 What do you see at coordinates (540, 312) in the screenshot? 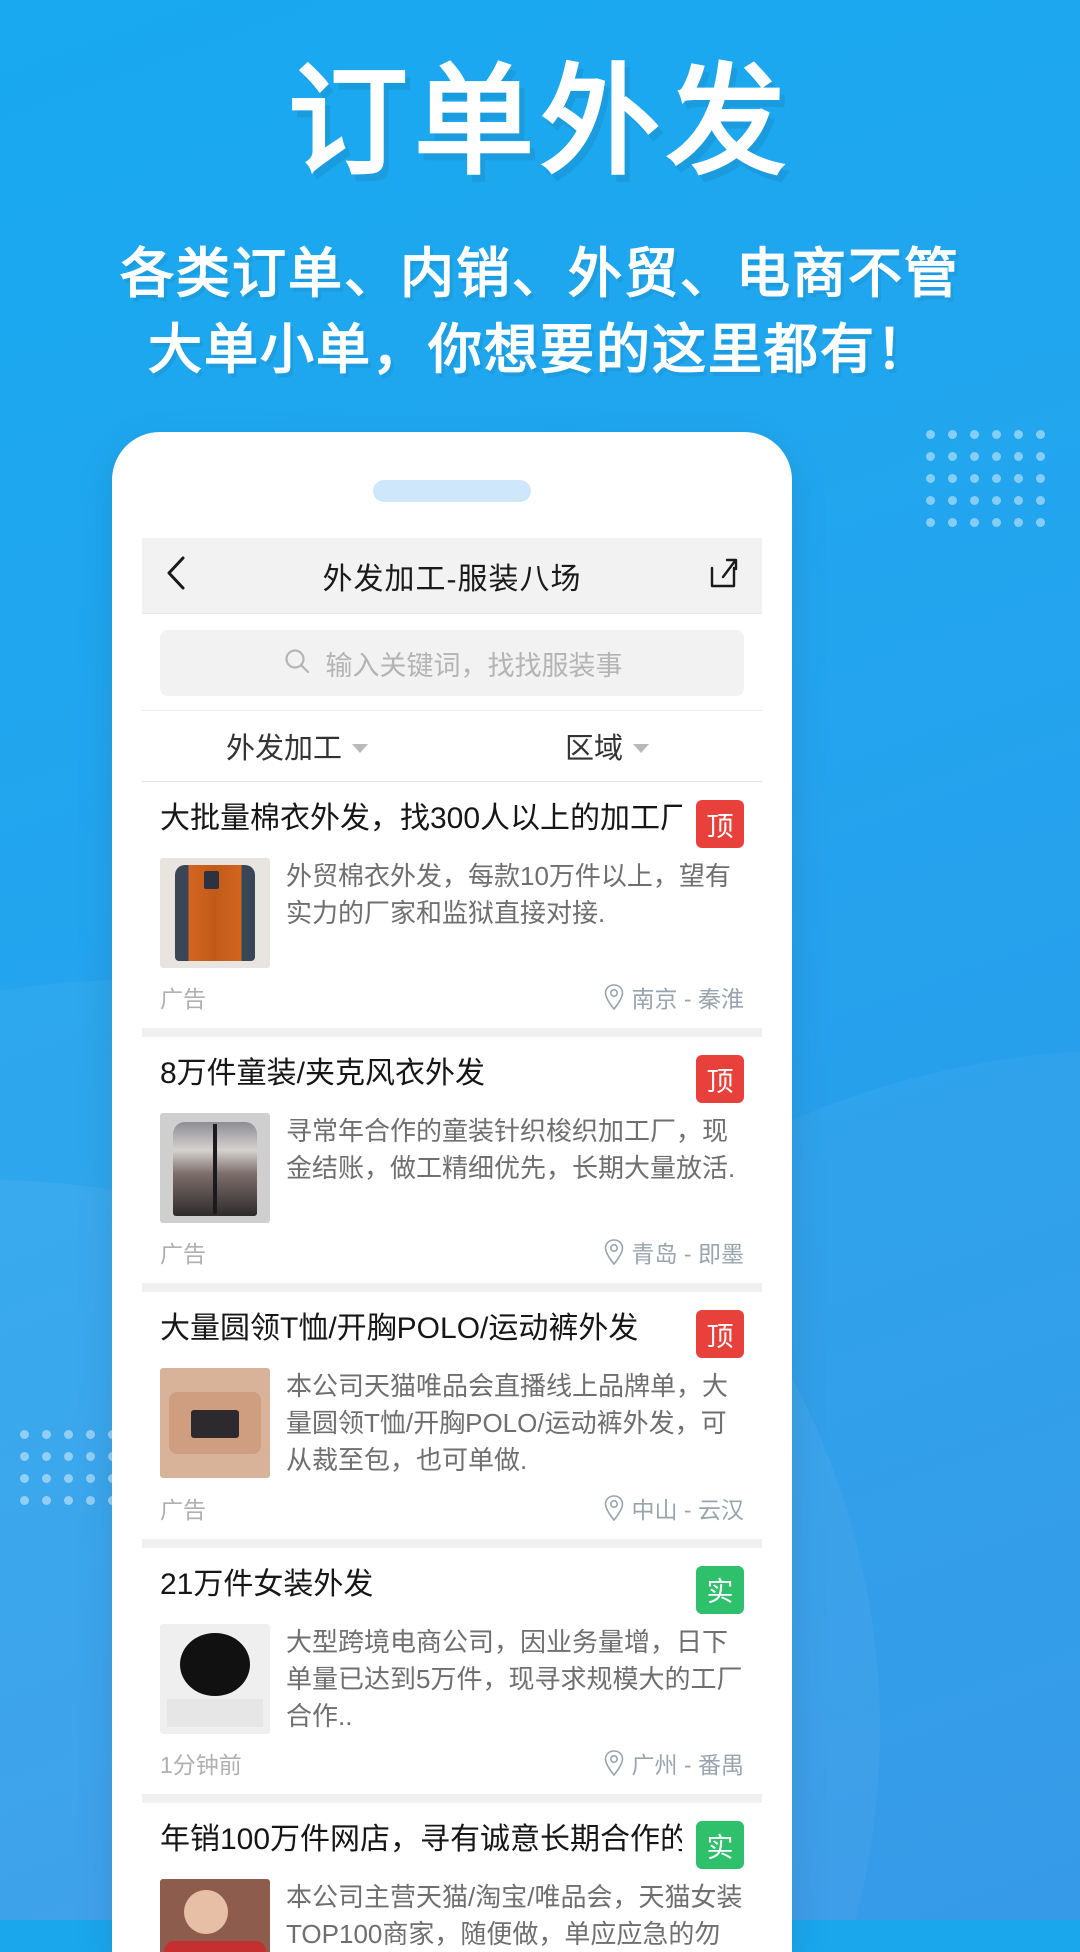
I see `hero-subtitle: 各类订单、内销、外贸、电商不管 大单小单，你想要的这里都有！` at bounding box center [540, 312].